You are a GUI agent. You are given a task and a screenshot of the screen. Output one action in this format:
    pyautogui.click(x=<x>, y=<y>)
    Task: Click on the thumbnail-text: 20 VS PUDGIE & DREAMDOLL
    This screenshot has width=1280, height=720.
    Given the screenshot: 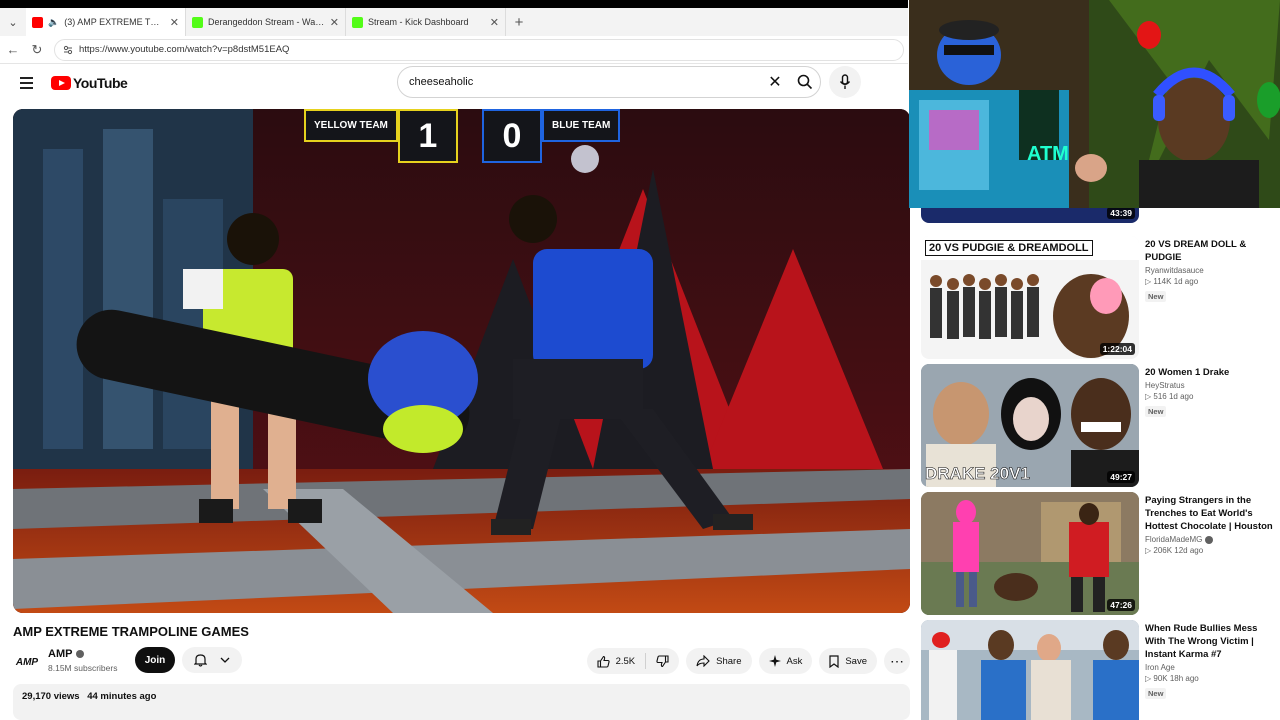 What is the action you would take?
    pyautogui.click(x=1009, y=248)
    